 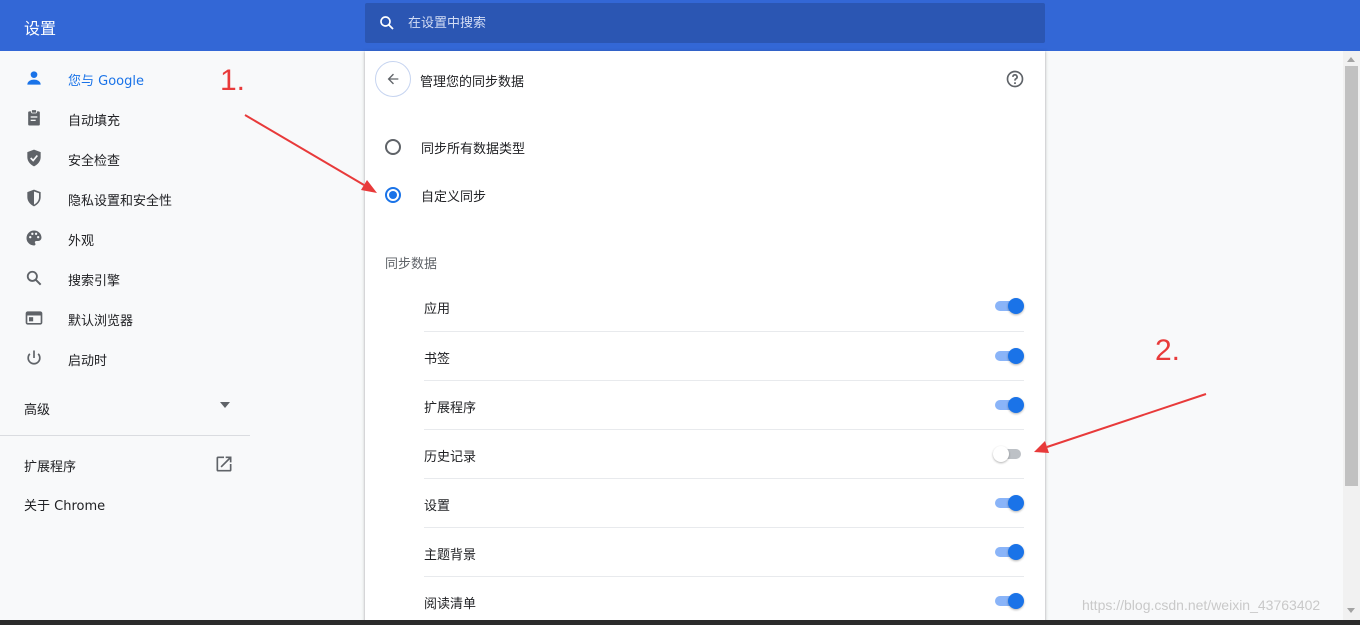 I want to click on radio-label: 同步所有数据类型, so click(x=473, y=149).